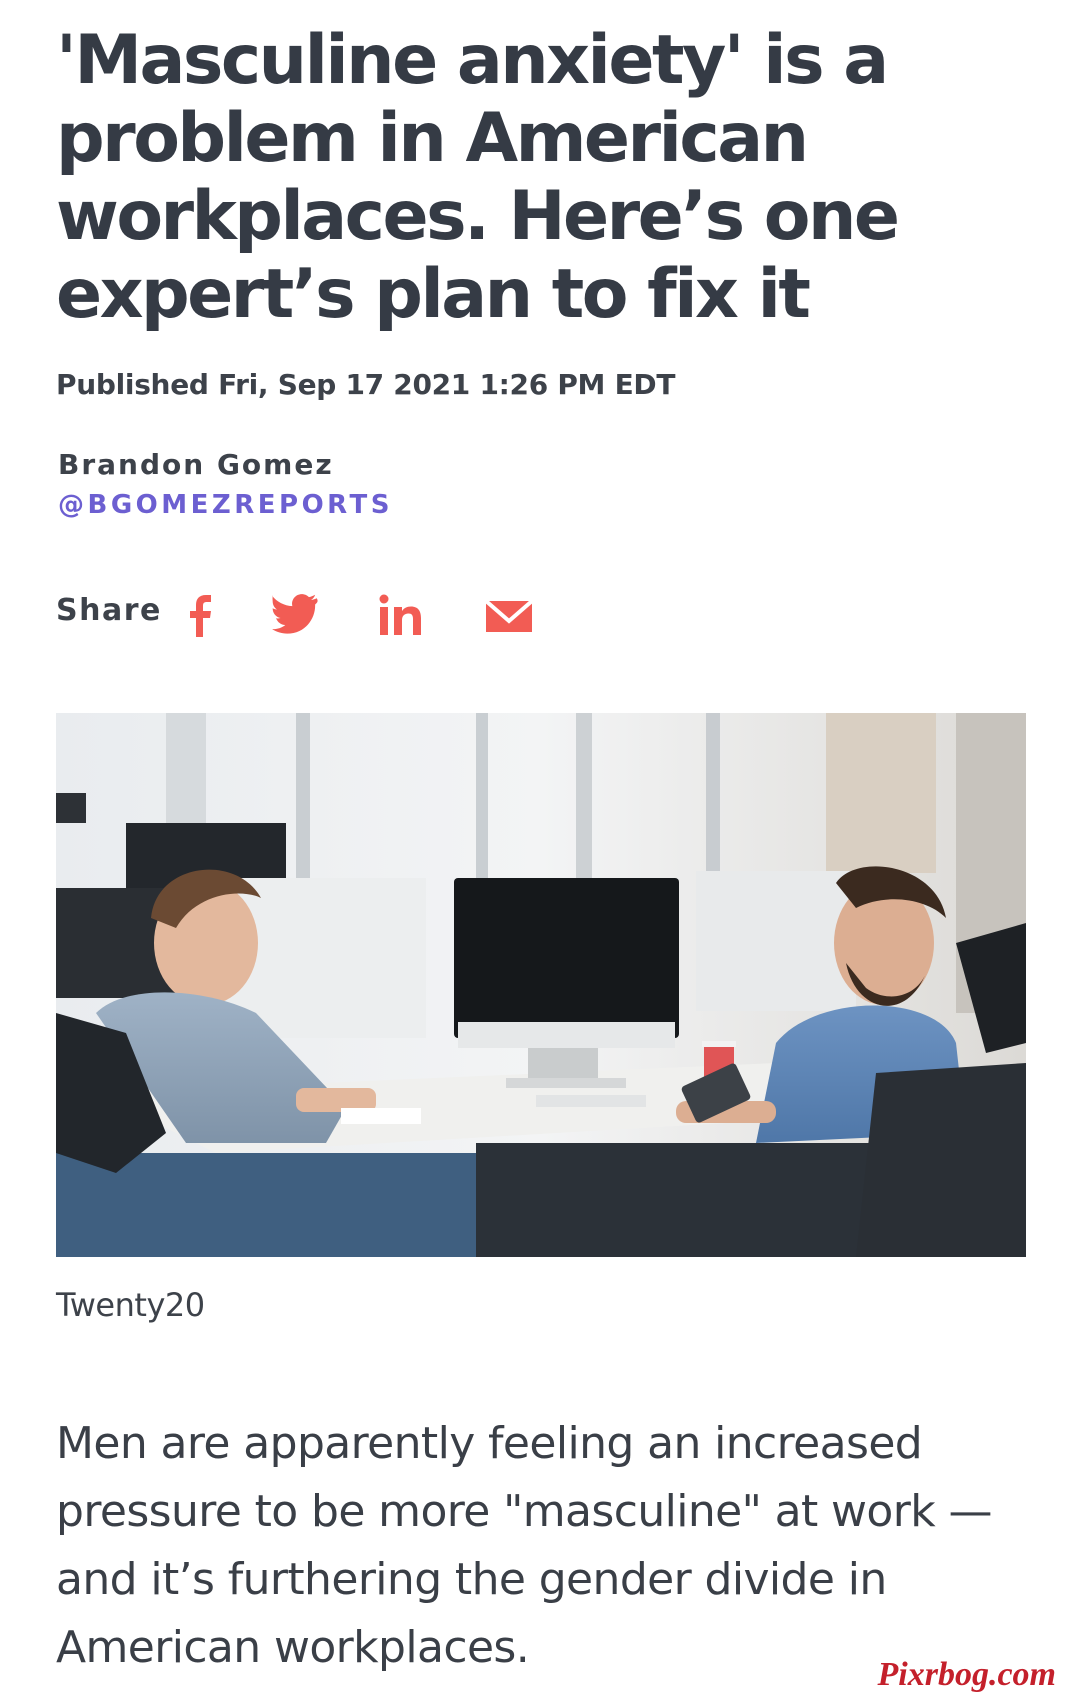 Image resolution: width=1080 pixels, height=1706 pixels. Describe the element at coordinates (509, 613) in the screenshot. I see `email-icon` at that location.